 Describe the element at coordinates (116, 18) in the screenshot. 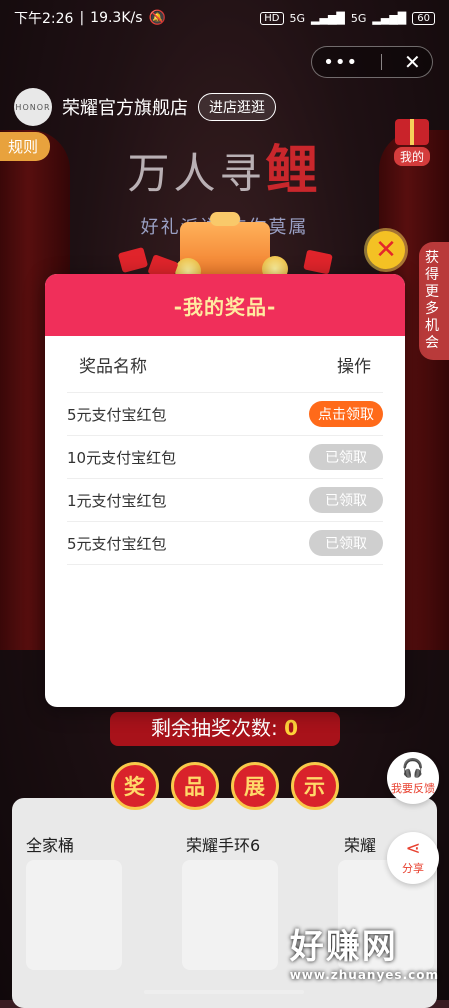

I see `network-speed: 19.3K/s` at that location.